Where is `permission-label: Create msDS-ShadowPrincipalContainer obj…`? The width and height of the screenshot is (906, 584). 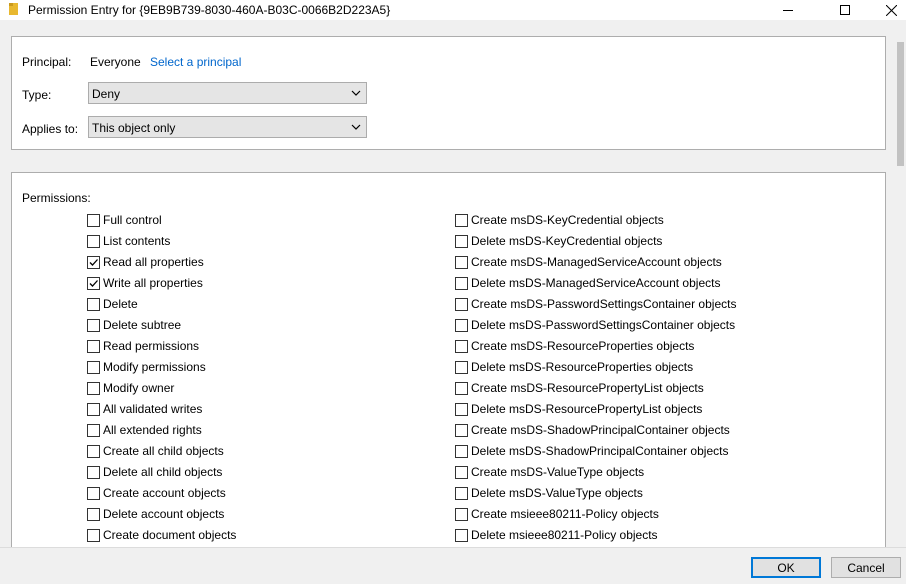
permission-label: Create msDS-ShadowPrincipalContainer obj… is located at coordinates (600, 430).